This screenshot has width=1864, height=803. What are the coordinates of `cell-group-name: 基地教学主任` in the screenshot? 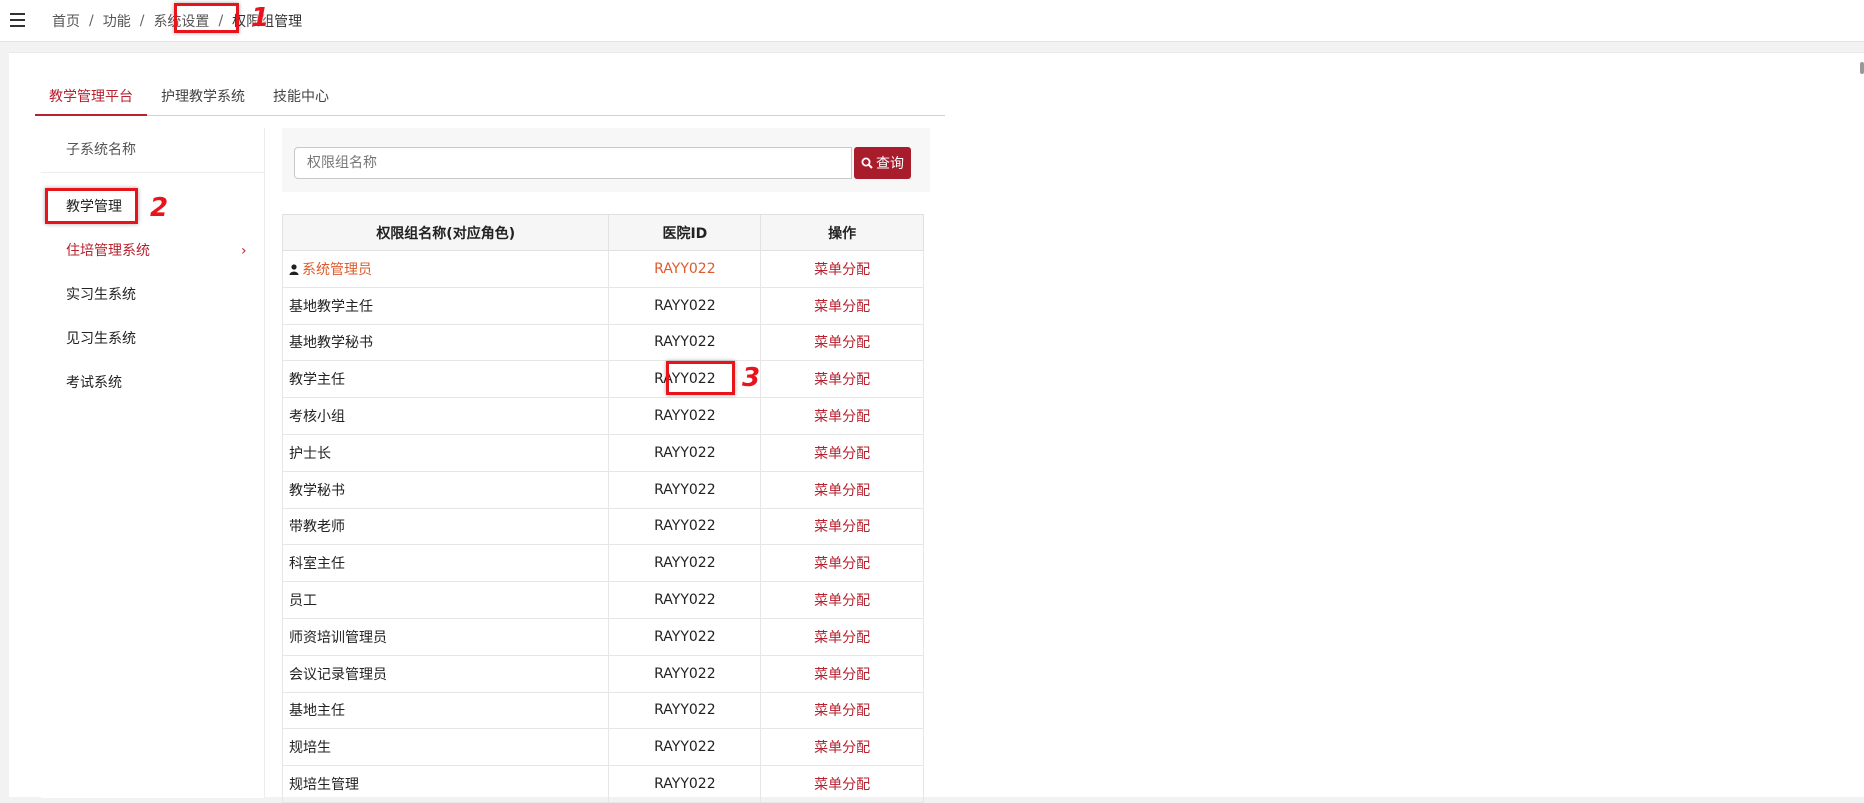 It's located at (445, 305).